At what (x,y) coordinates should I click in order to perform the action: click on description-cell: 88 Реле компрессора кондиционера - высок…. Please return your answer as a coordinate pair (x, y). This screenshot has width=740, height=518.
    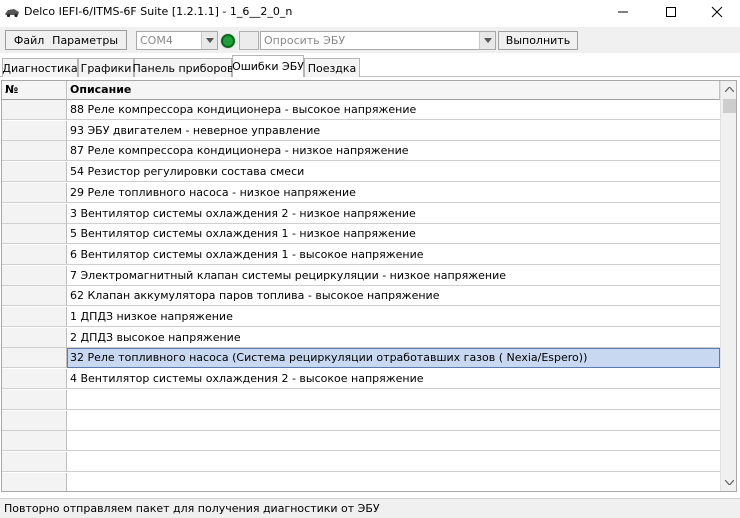
    Looking at the image, I should click on (393, 110).